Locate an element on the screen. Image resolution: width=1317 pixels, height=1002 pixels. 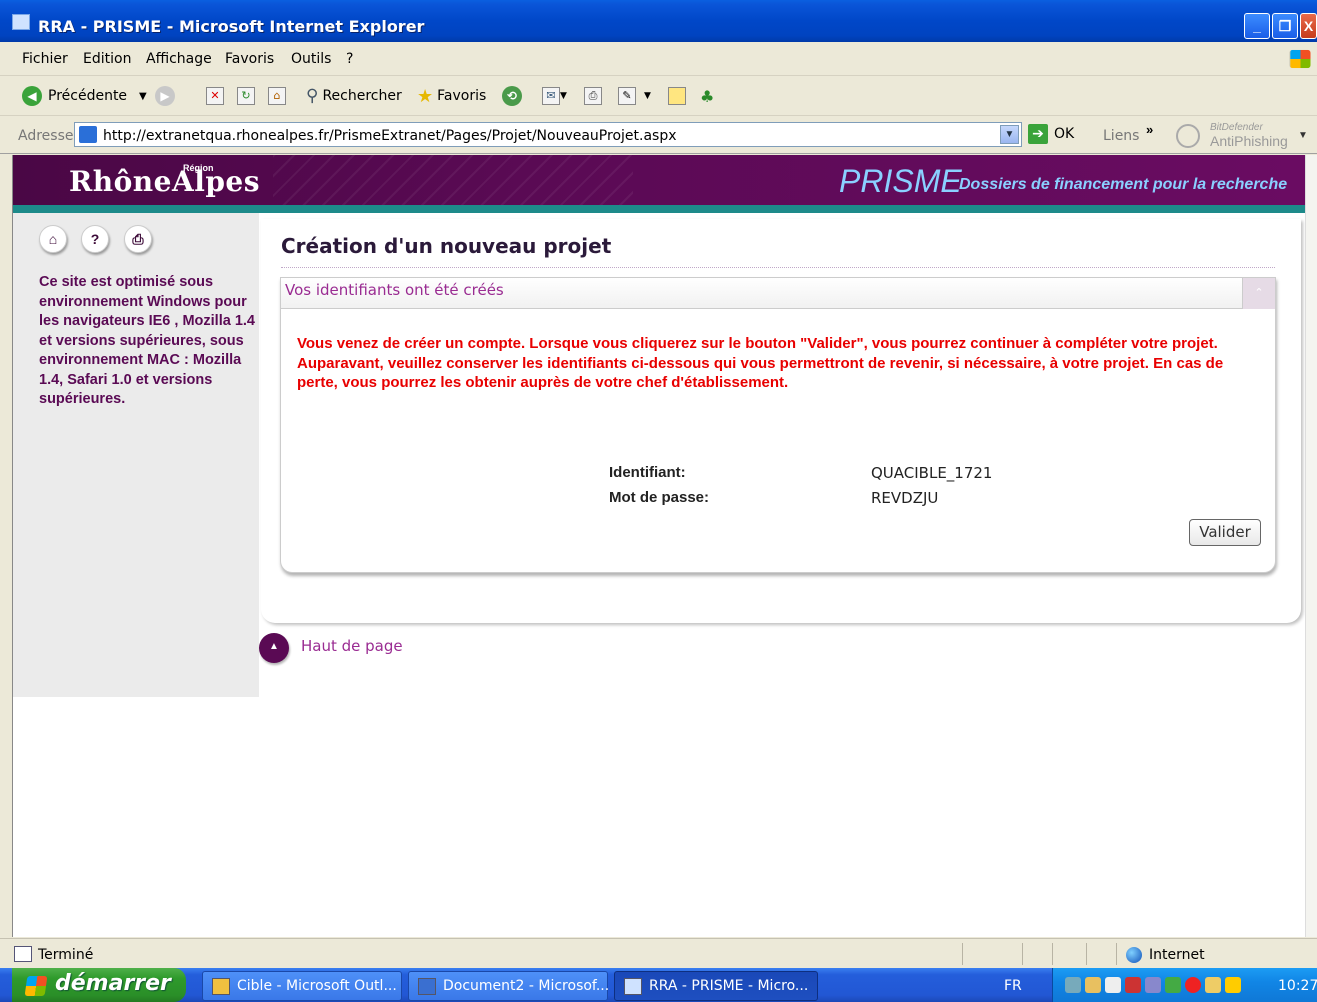
favorites-button: ★ Favoris is located at coordinates (451, 96).